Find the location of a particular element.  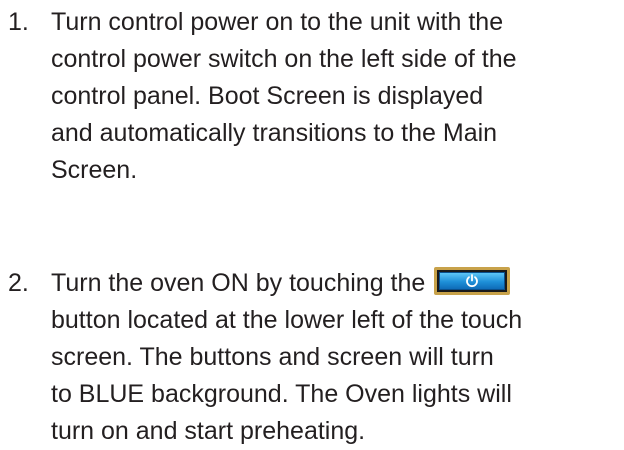

step-line: control panel. Boot Screen is displayed is located at coordinates (267, 96).